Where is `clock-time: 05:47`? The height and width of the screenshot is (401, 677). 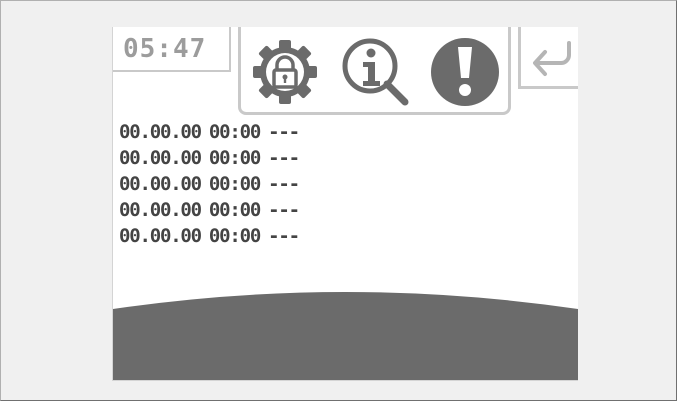
clock-time: 05:47 is located at coordinates (165, 49).